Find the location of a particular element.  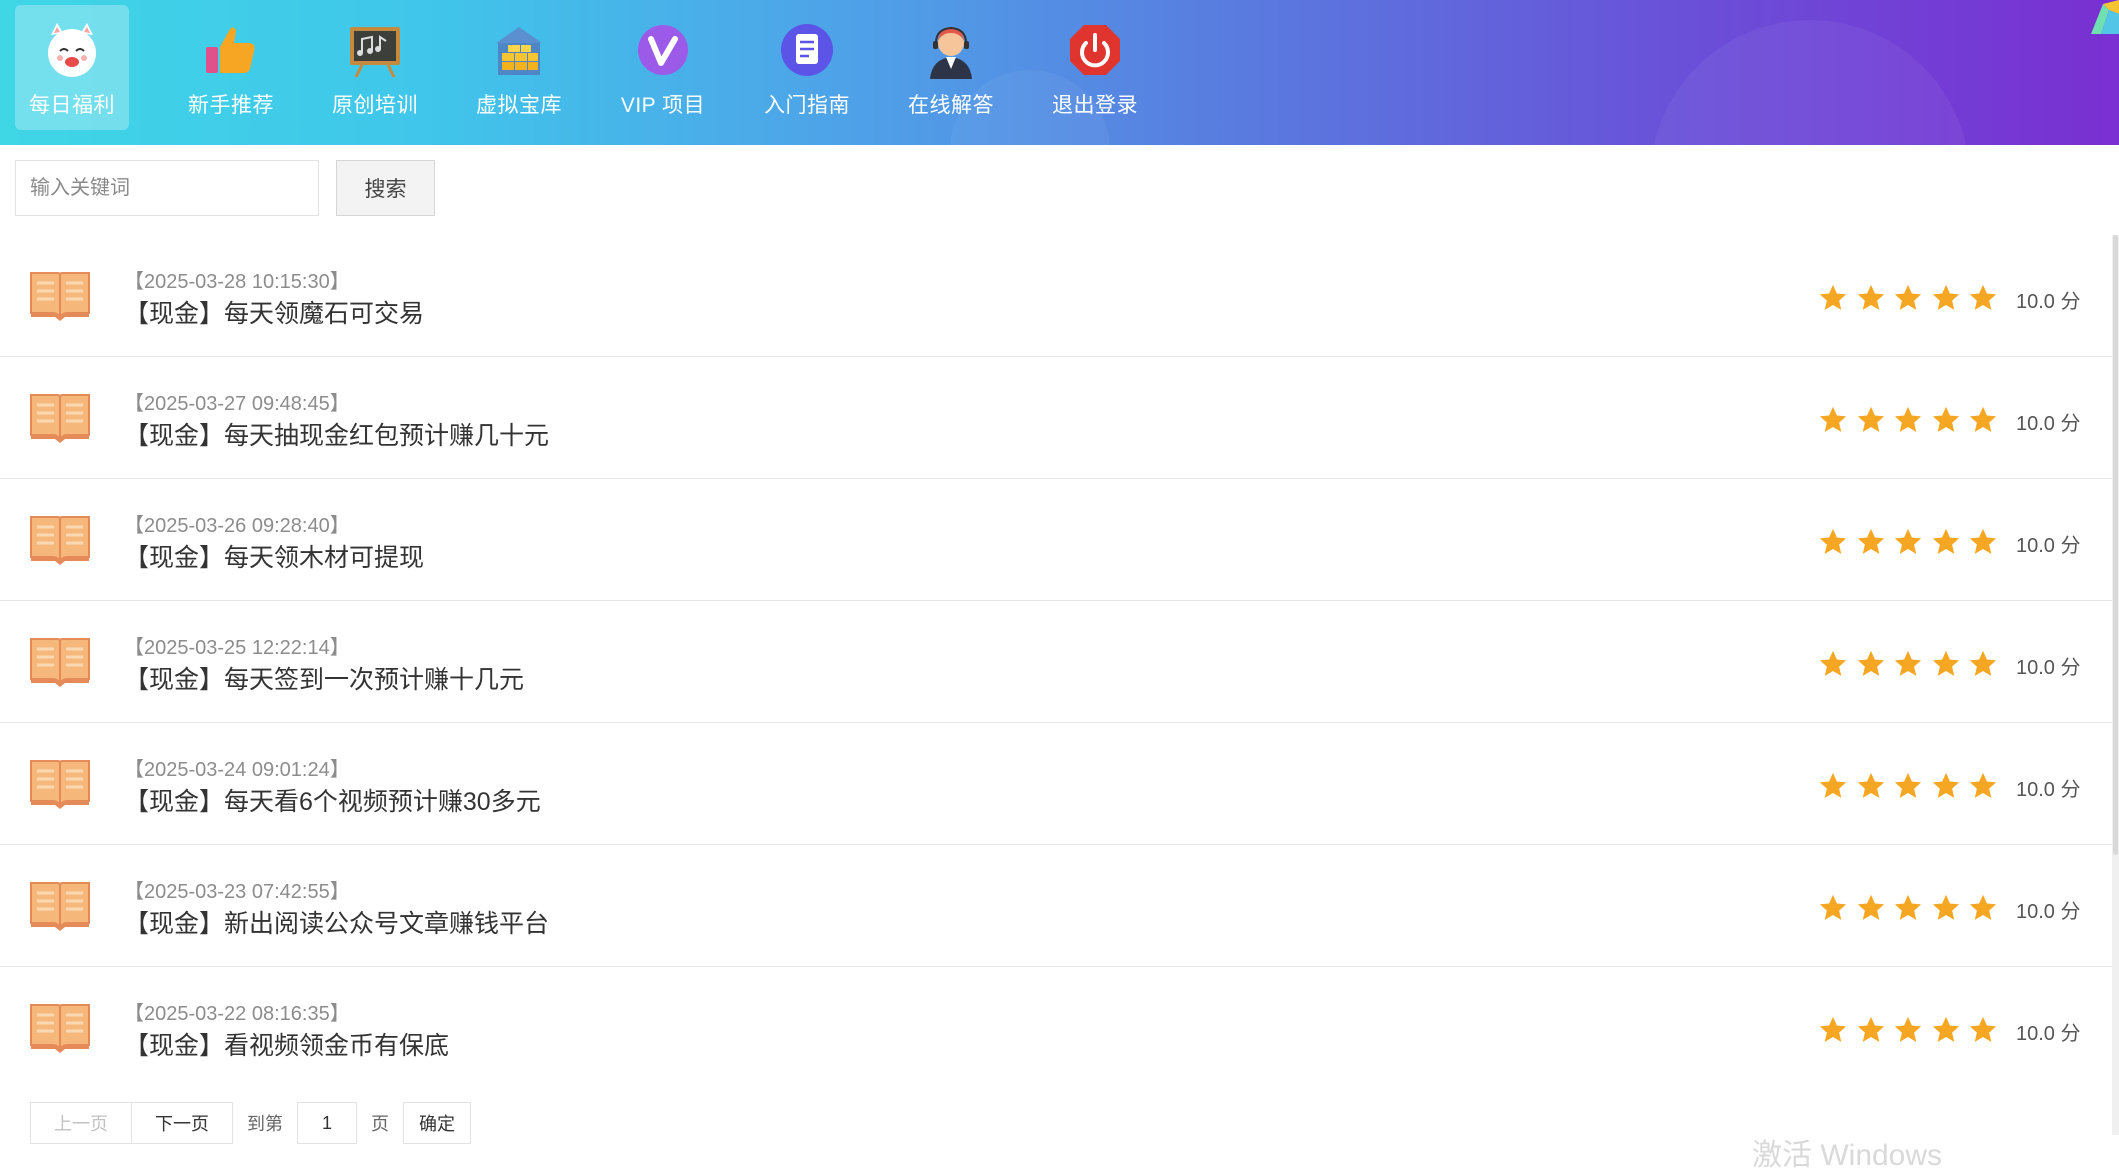

item-title: 【现金】每天签到一次预计赚十几元 is located at coordinates (324, 678).